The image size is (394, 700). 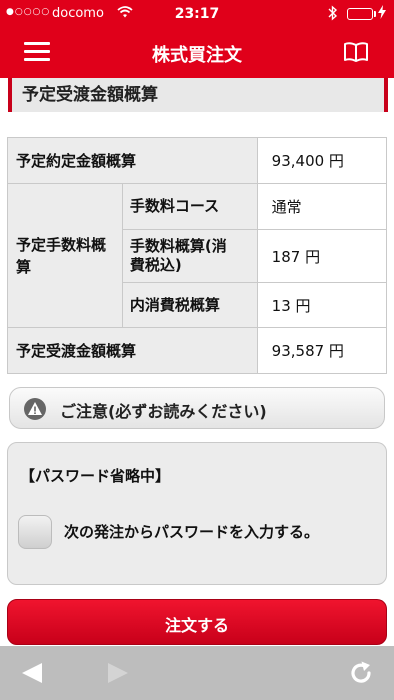 What do you see at coordinates (333, 15) in the screenshot?
I see `bluetooth-icon` at bounding box center [333, 15].